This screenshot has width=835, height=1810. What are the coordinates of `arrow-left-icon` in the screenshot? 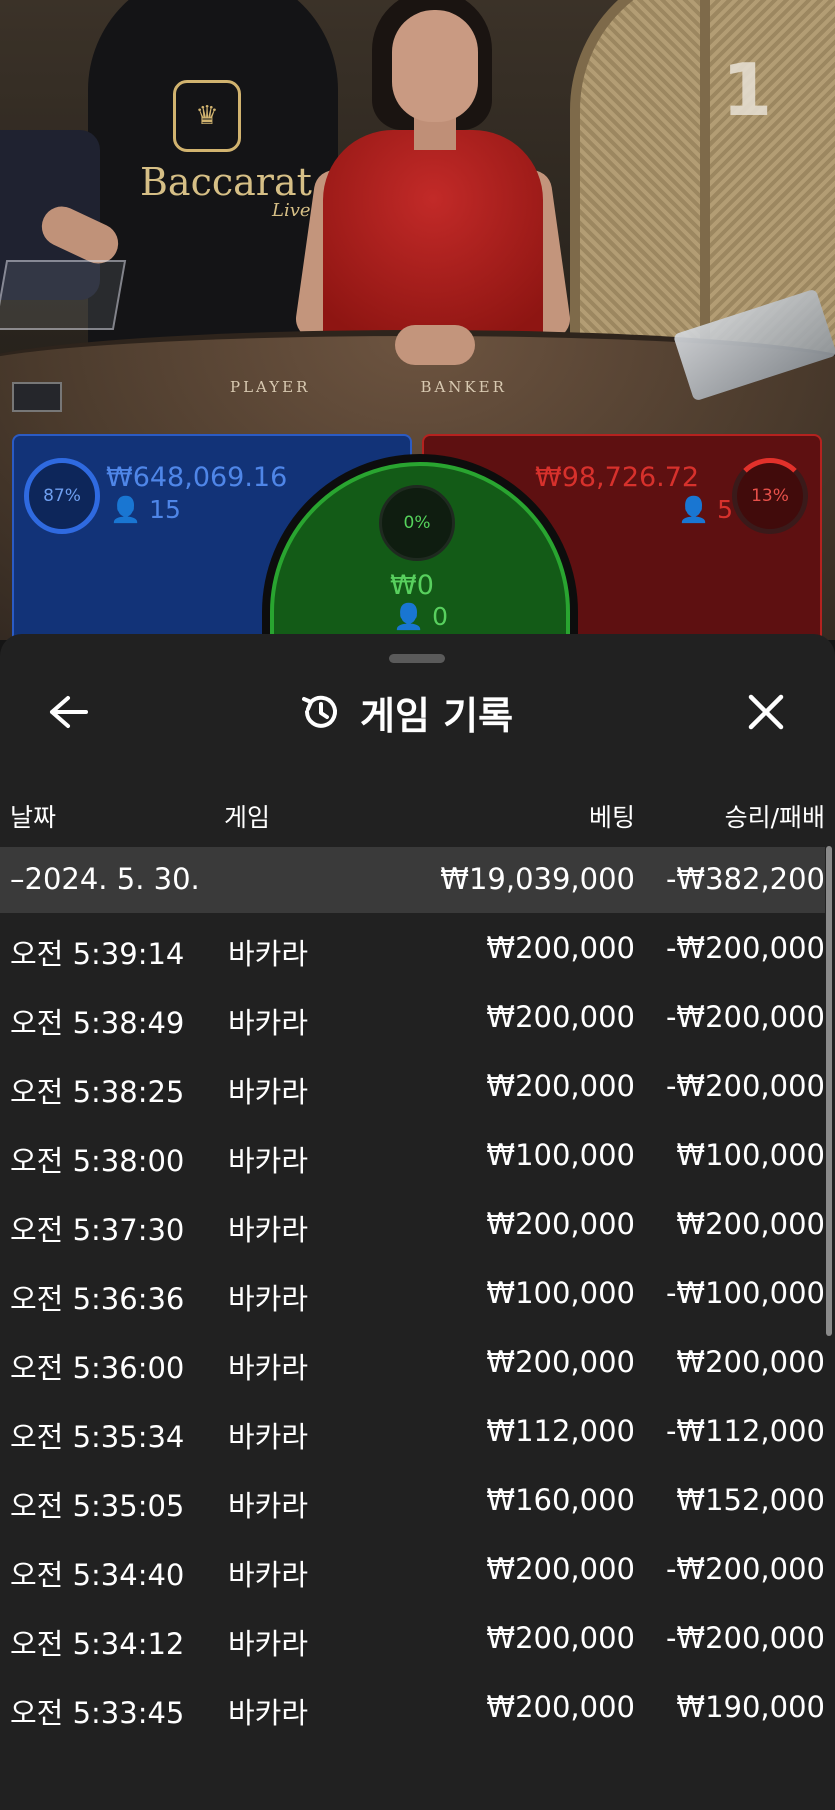 It's located at (69, 712).